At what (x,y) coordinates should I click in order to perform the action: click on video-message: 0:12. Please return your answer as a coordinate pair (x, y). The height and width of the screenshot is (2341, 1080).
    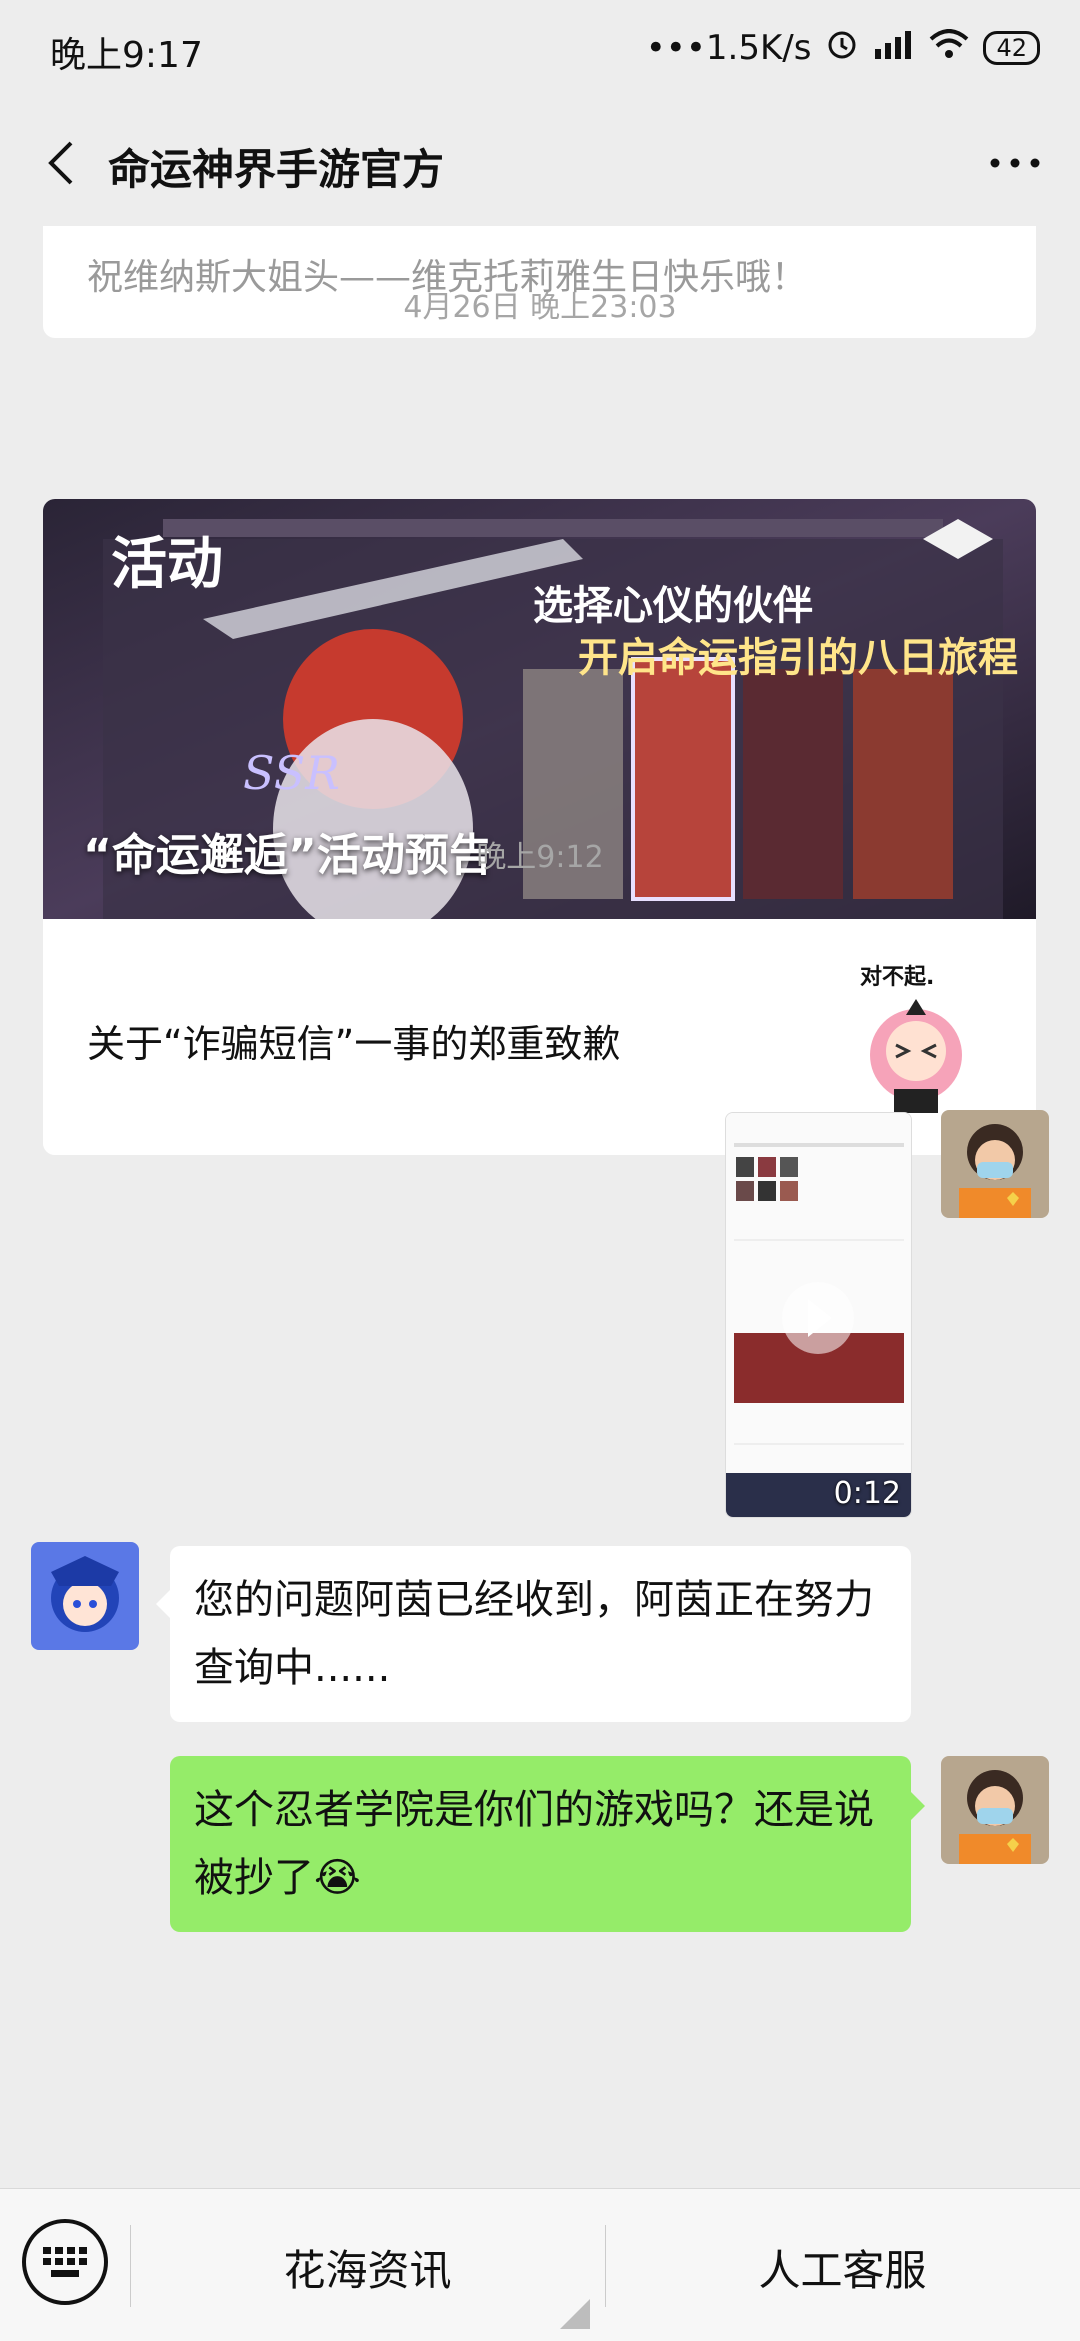
    Looking at the image, I should click on (818, 1315).